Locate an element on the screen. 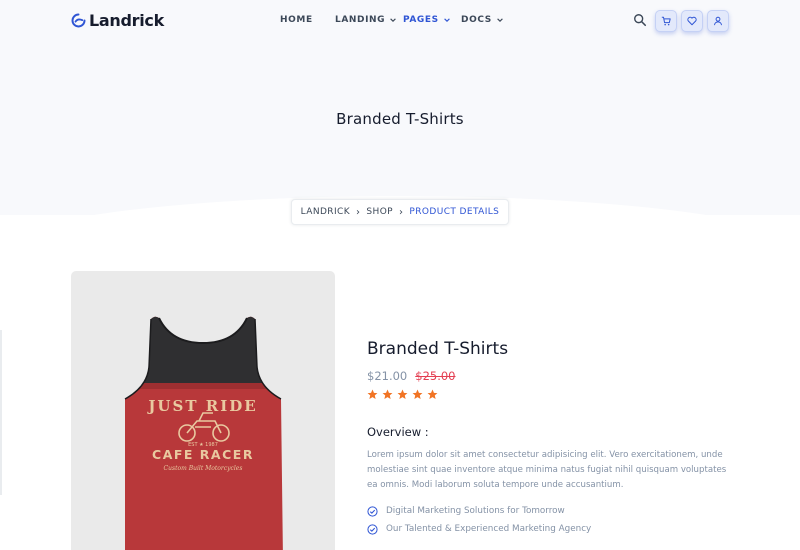  nav-item-docs: DOCS is located at coordinates (482, 20).